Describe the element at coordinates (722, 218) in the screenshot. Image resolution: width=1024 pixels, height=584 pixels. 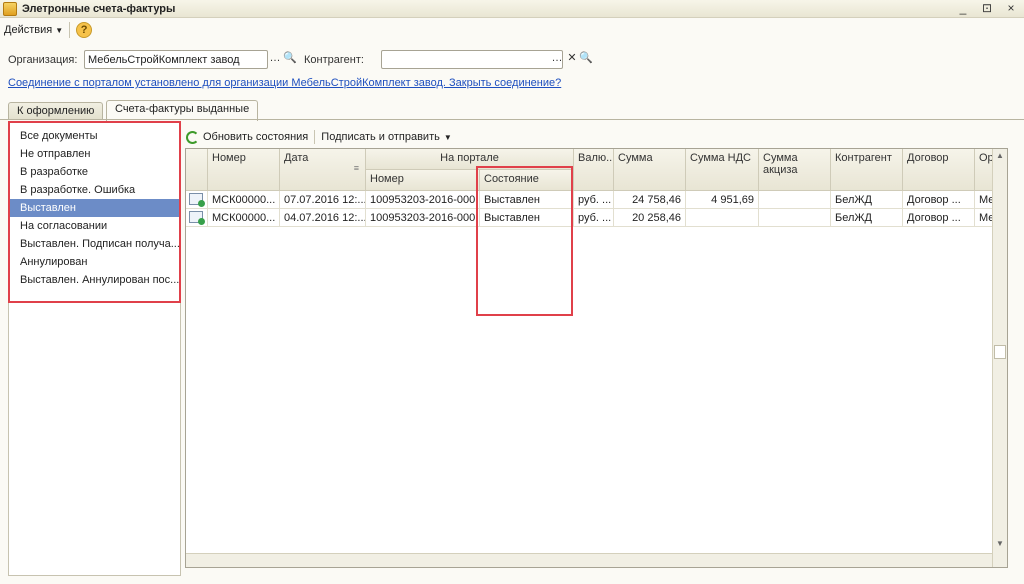
I see `cell-vat` at that location.